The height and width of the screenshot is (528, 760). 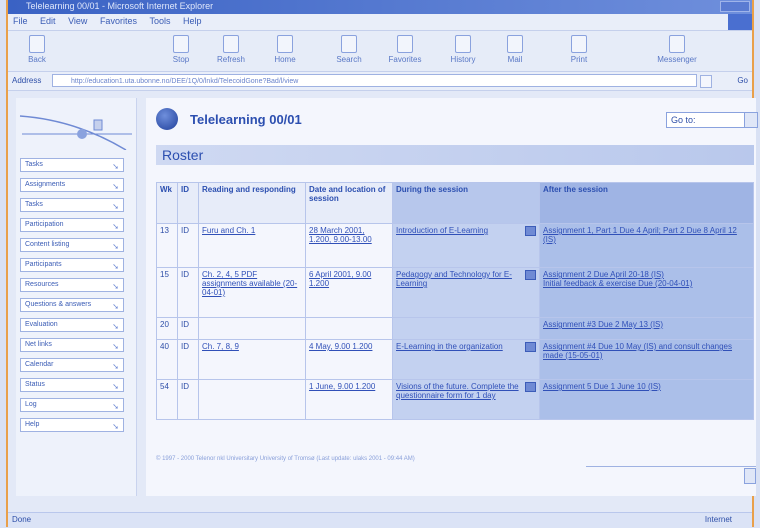 I want to click on sidebar-item: Participation ➘, so click(x=72, y=225).